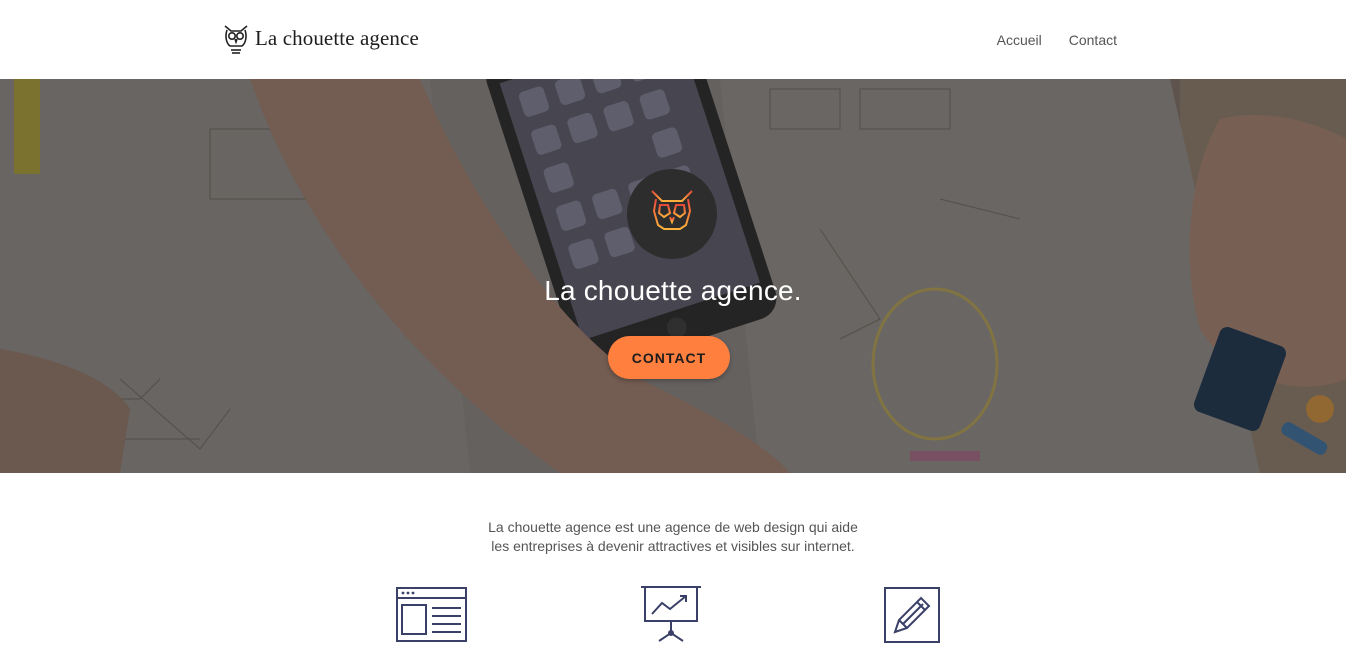 The height and width of the screenshot is (651, 1346). I want to click on contact-button: CONTACT, so click(669, 357).